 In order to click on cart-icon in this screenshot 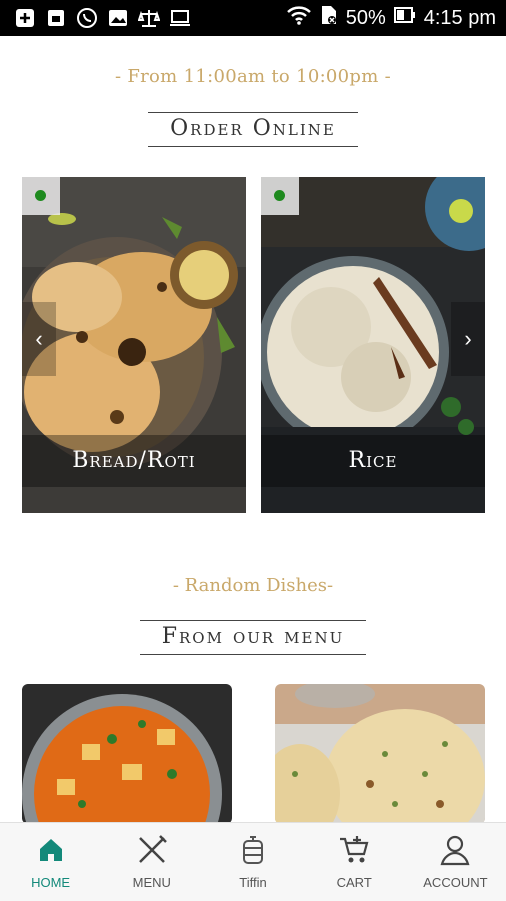, I will do `click(354, 849)`.